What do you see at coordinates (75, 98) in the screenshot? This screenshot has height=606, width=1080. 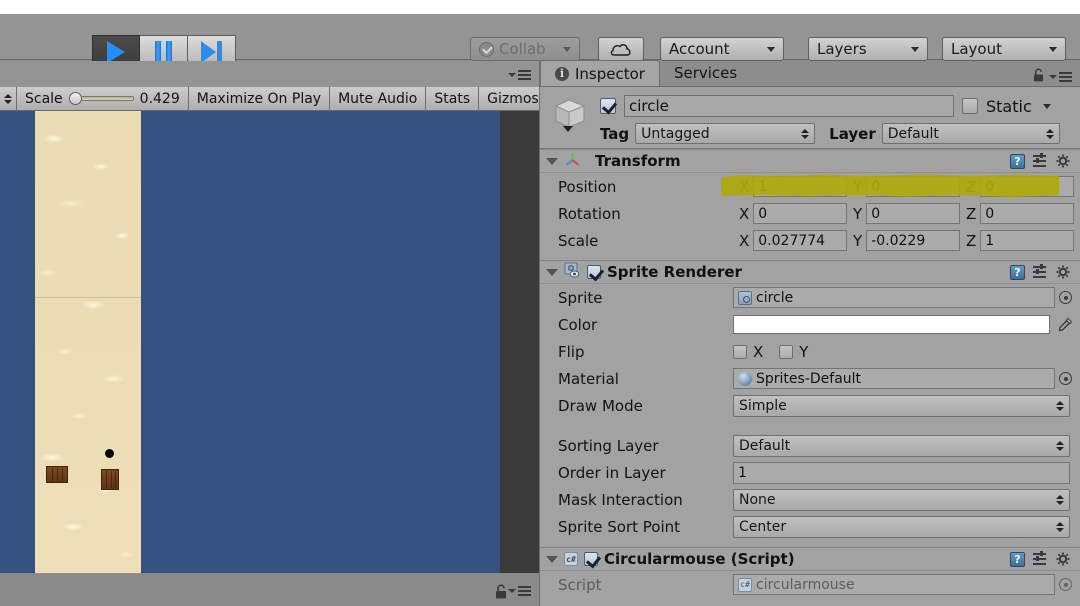 I see `slider-handle` at bounding box center [75, 98].